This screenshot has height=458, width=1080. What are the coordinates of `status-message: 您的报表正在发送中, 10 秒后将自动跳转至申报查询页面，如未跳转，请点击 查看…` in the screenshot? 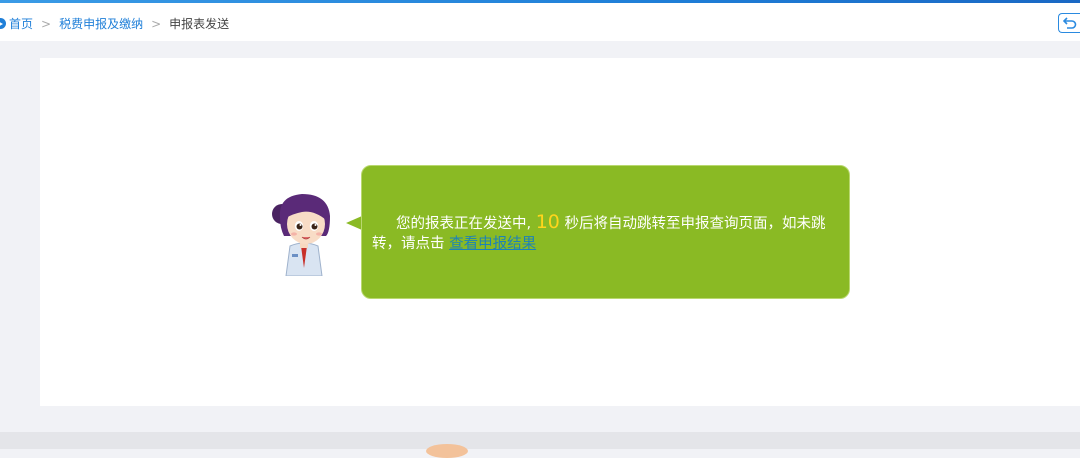 It's located at (607, 233).